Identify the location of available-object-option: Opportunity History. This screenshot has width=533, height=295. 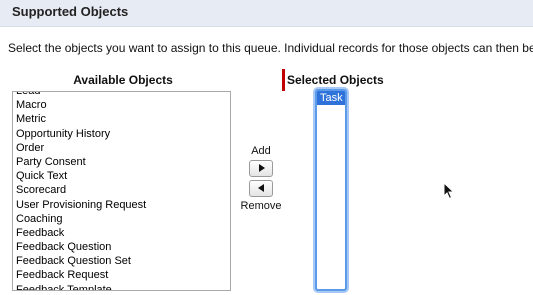
(121, 134).